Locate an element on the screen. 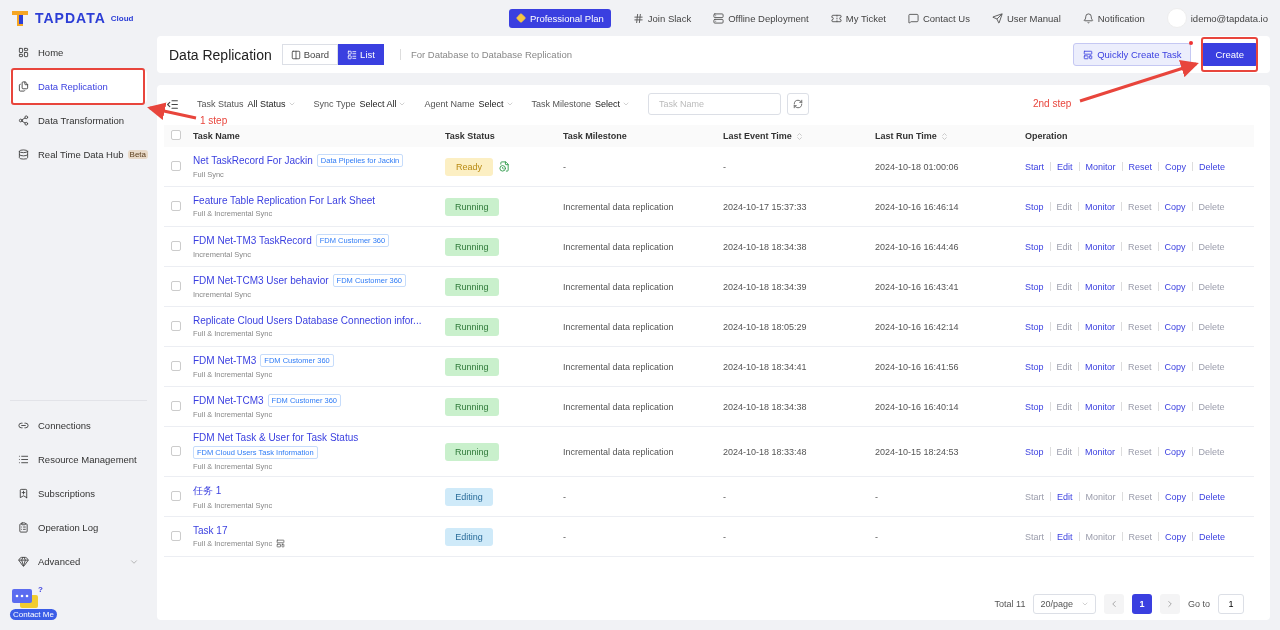  nav-link: Join Slack is located at coordinates (662, 18).